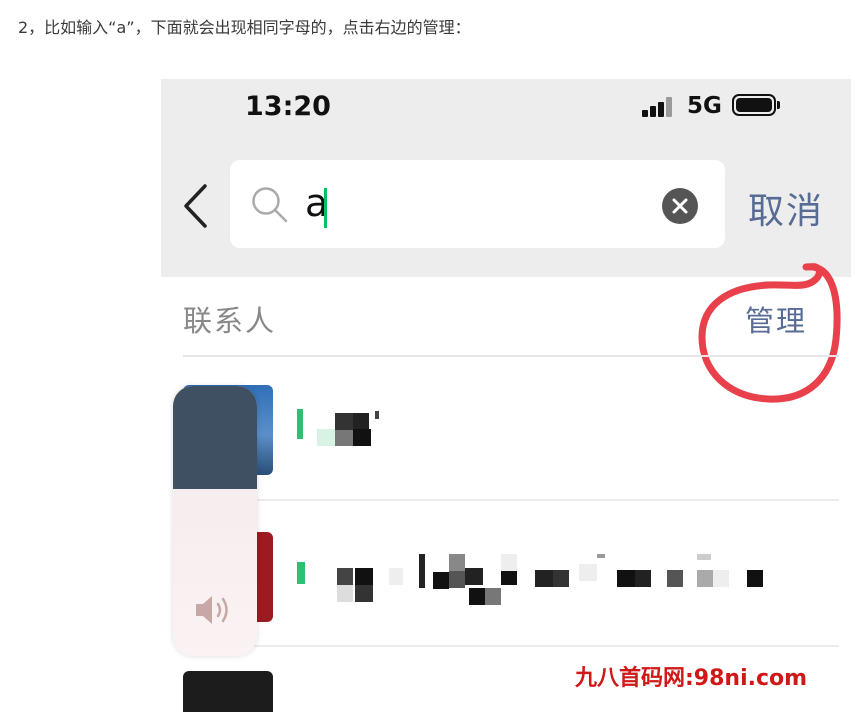 The width and height of the screenshot is (855, 712). Describe the element at coordinates (215, 521) in the screenshot. I see `volume-indicator` at that location.